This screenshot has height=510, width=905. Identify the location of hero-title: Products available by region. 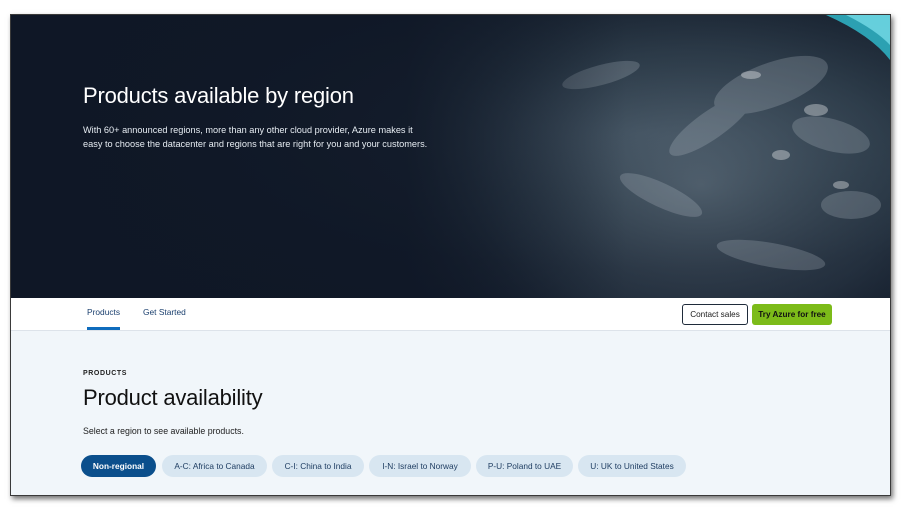
(218, 95).